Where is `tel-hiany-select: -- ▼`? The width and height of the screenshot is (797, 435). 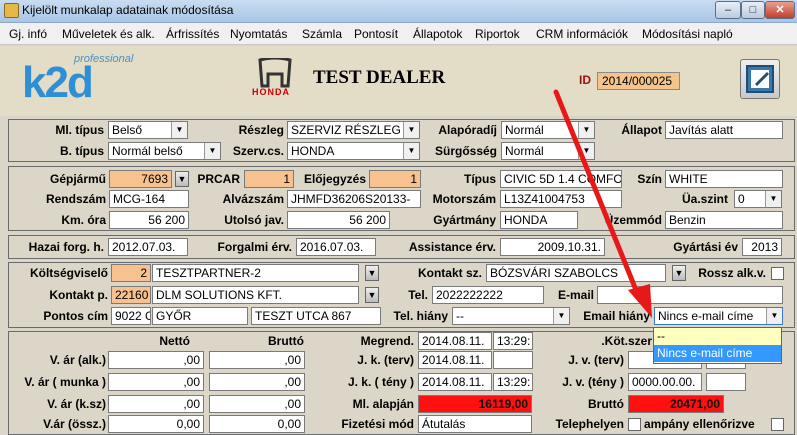 tel-hiany-select: -- ▼ is located at coordinates (511, 316).